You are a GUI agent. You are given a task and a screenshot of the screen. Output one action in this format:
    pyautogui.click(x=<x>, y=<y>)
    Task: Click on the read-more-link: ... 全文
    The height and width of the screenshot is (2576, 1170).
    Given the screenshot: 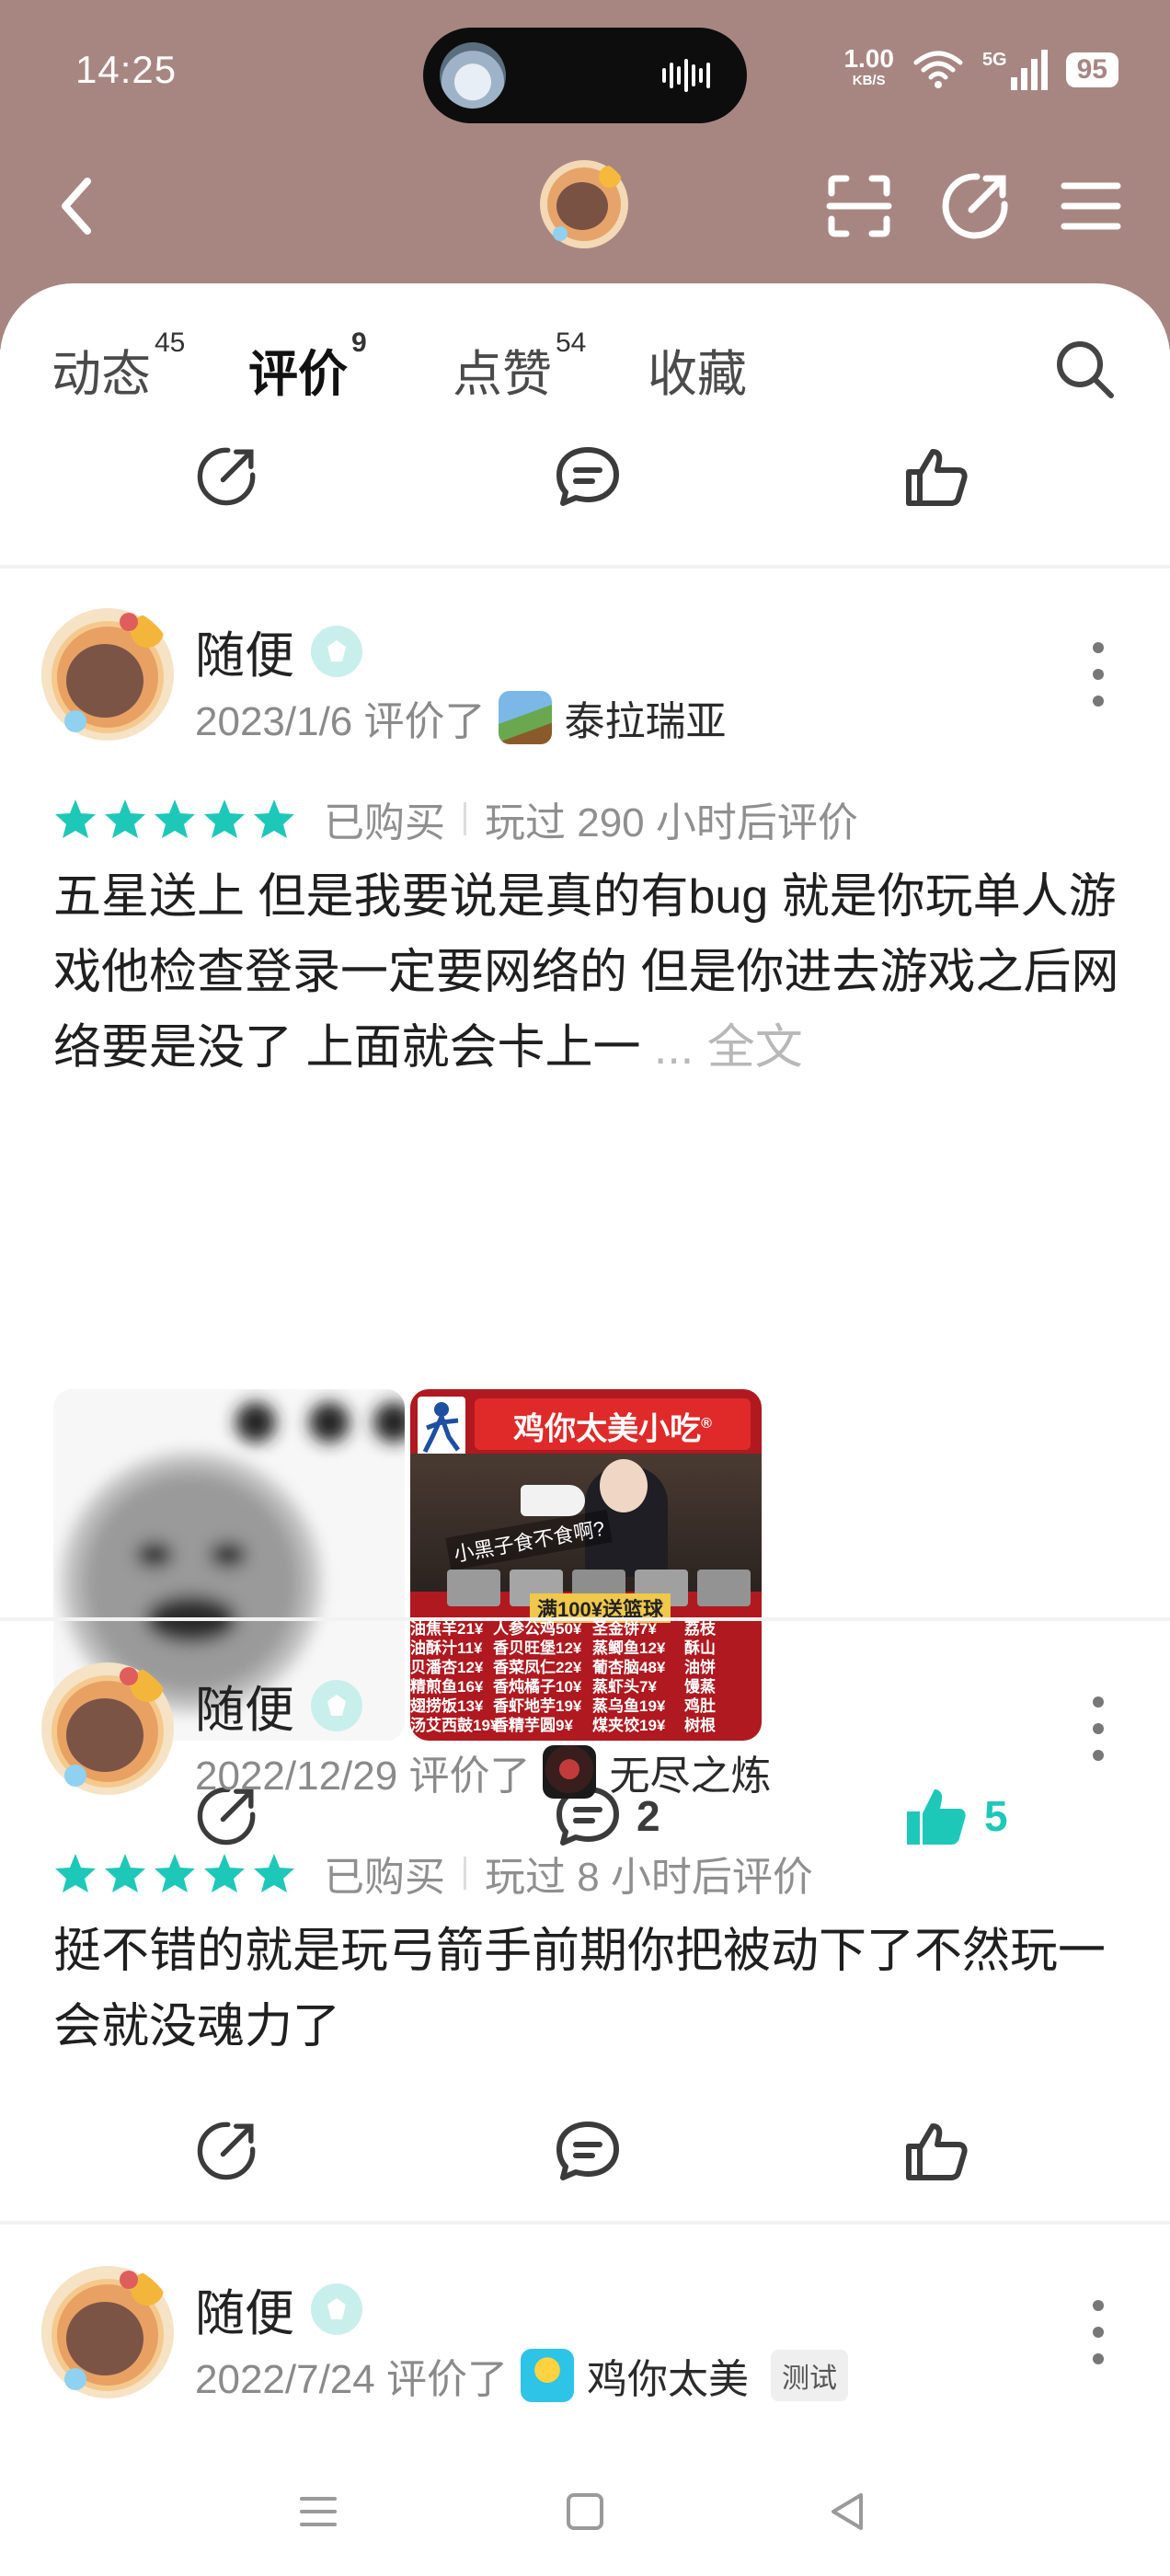 What is the action you would take?
    pyautogui.click(x=728, y=1048)
    